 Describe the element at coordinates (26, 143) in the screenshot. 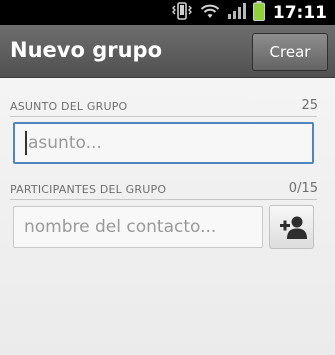

I see `text-caret` at that location.